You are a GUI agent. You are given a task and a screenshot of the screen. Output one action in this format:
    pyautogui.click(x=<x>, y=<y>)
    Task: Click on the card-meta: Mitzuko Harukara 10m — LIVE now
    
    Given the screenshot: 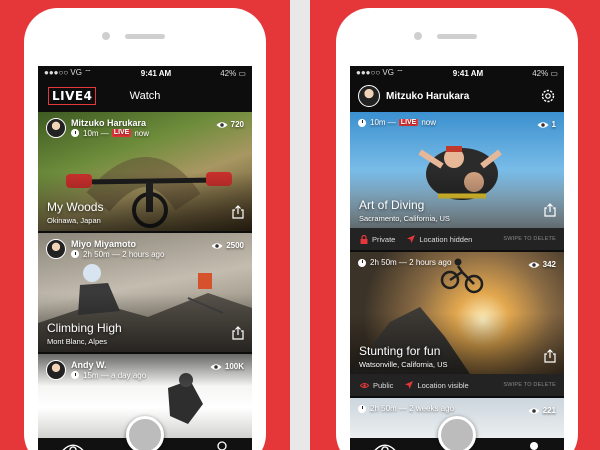 What is the action you would take?
    pyautogui.click(x=97, y=128)
    